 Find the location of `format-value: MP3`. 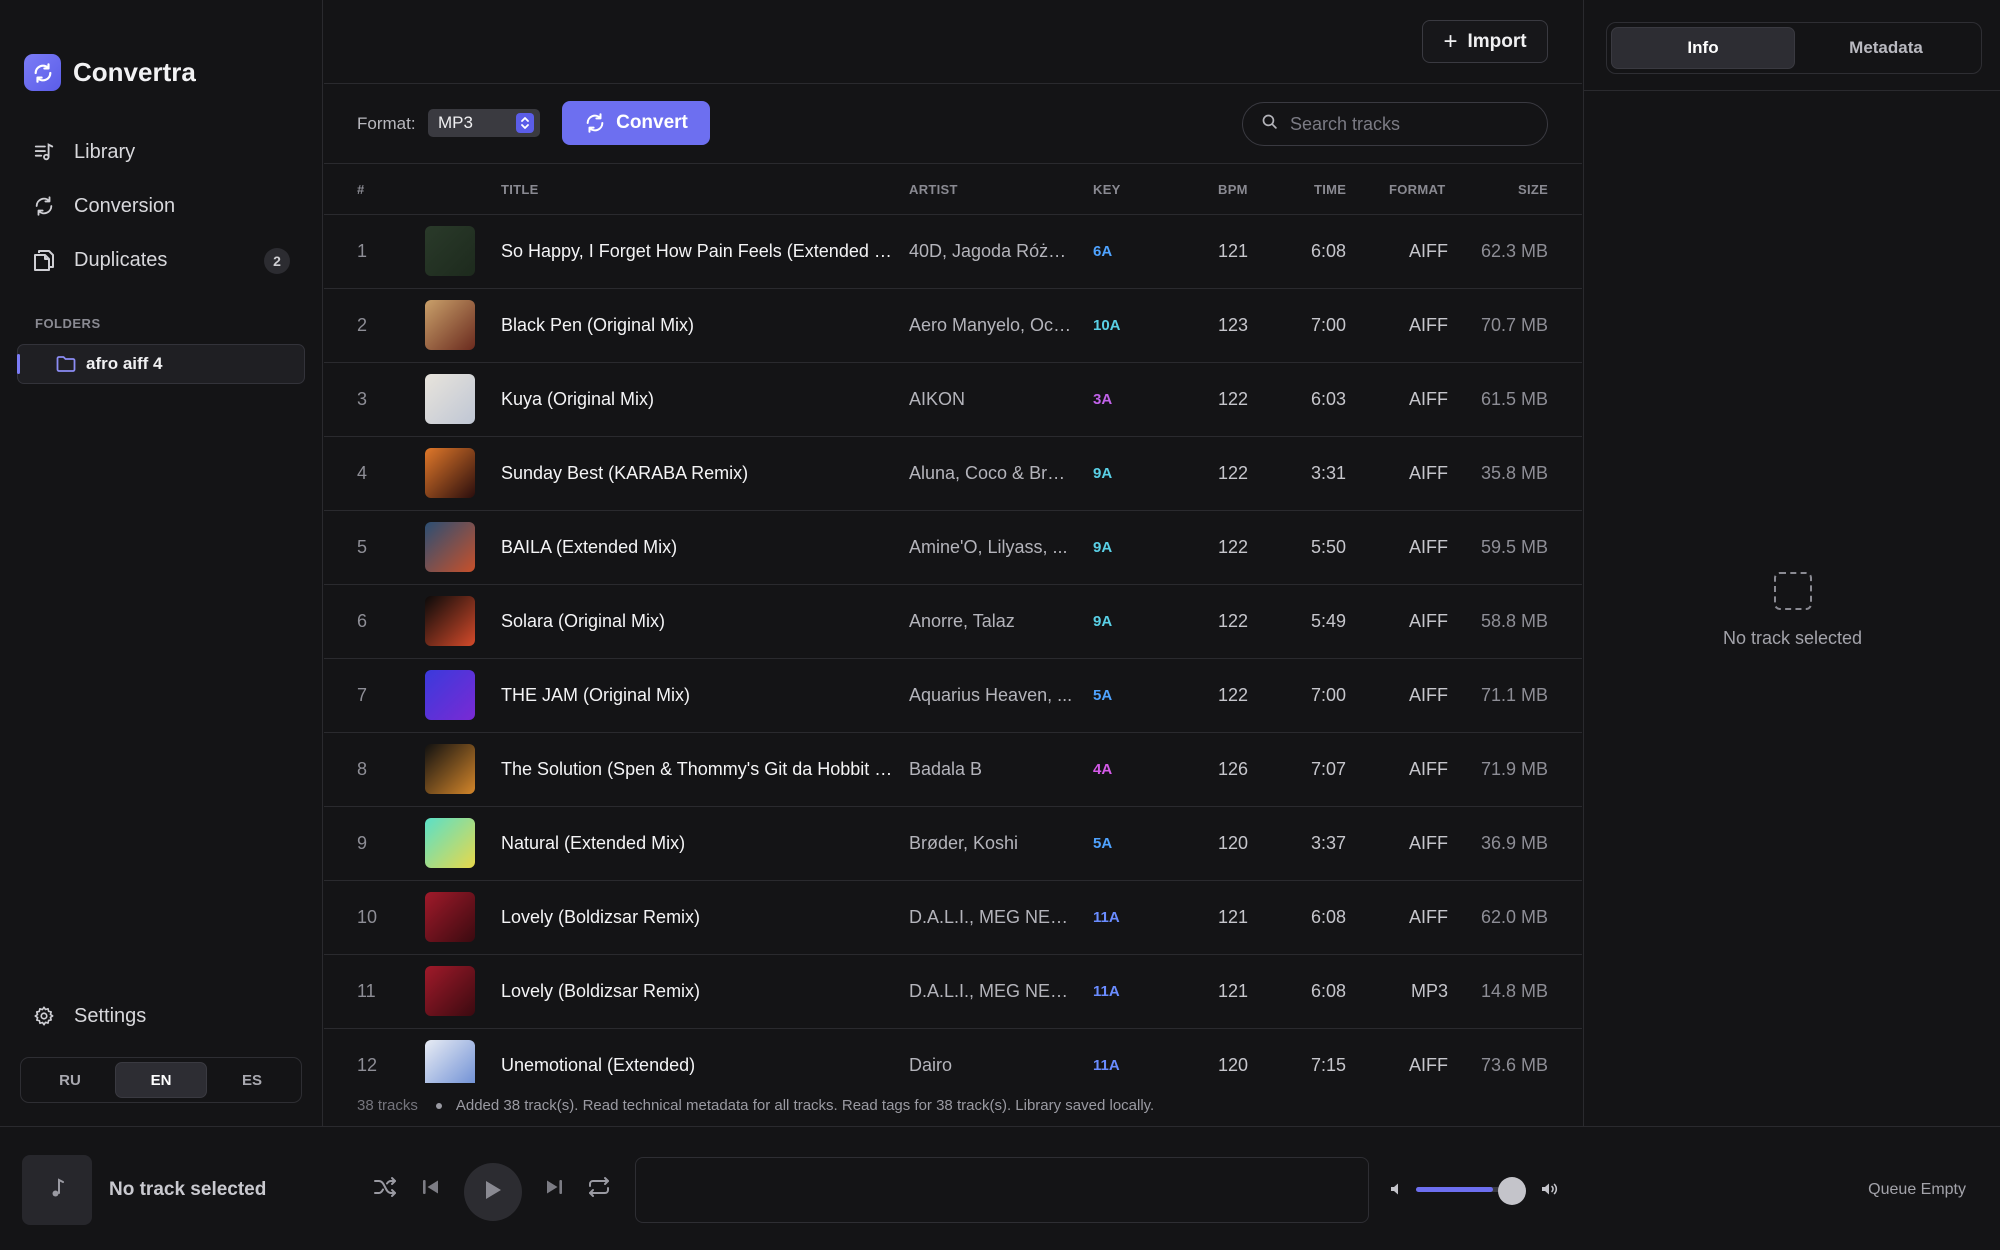

format-value: MP3 is located at coordinates (455, 122).